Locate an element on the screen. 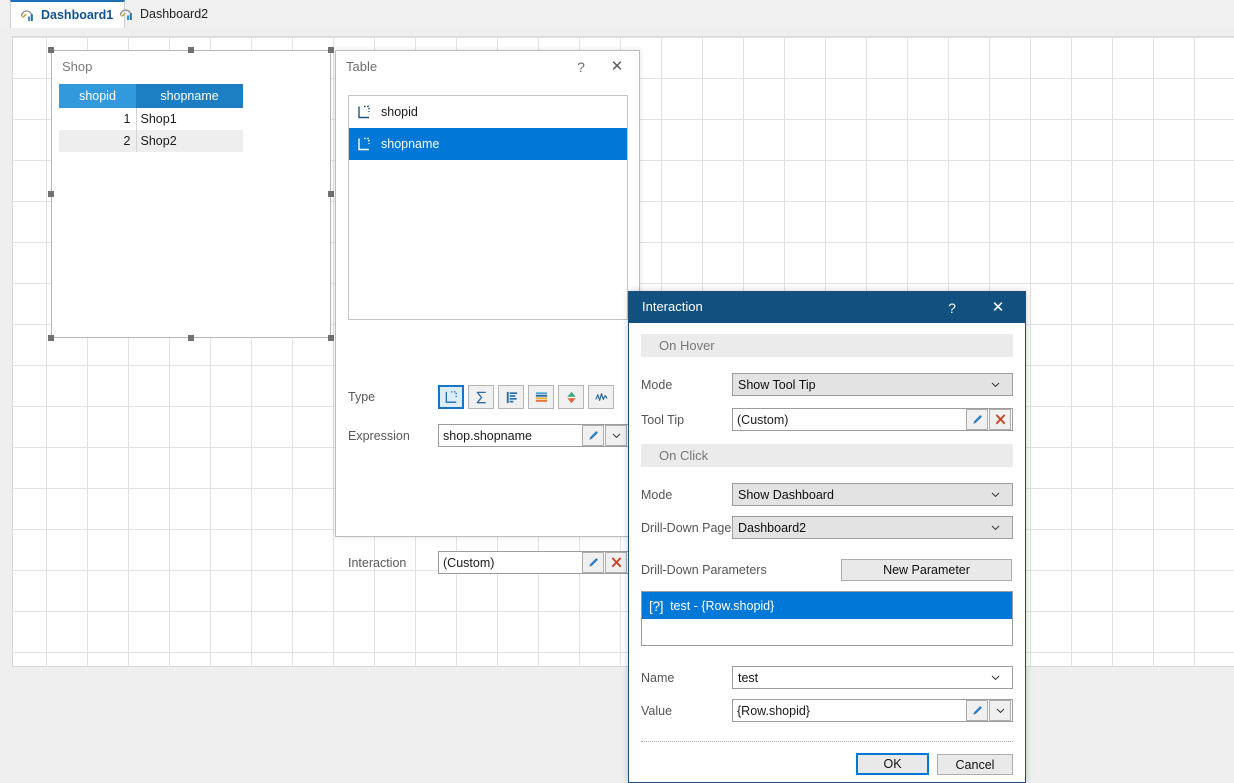  param-value-edit-button is located at coordinates (977, 710).